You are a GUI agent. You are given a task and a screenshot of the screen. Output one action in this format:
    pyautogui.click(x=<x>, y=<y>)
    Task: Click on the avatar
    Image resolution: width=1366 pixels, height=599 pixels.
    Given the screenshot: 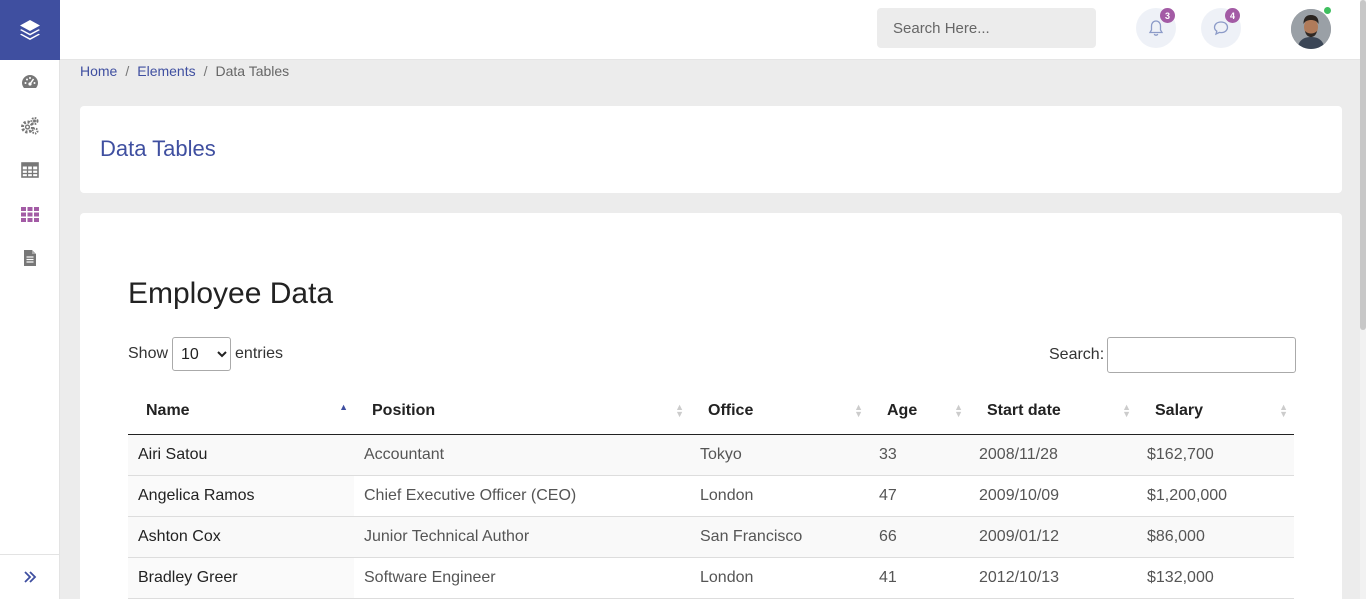 What is the action you would take?
    pyautogui.click(x=1311, y=29)
    